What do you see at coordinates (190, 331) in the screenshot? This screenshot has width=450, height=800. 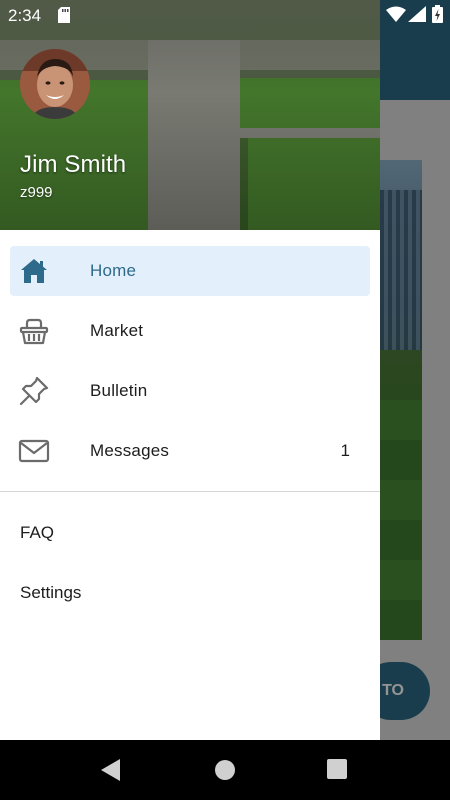 I see `menu-item-market: Market` at bounding box center [190, 331].